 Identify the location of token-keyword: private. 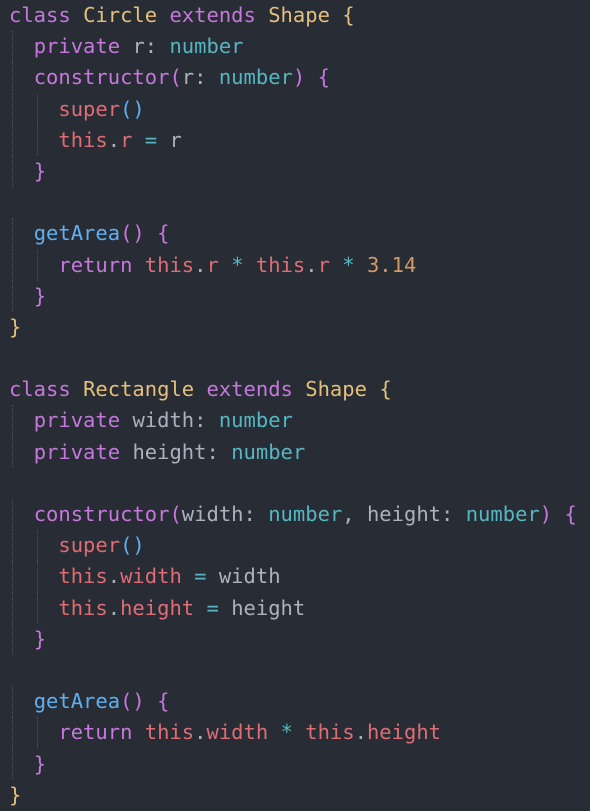
(77, 420).